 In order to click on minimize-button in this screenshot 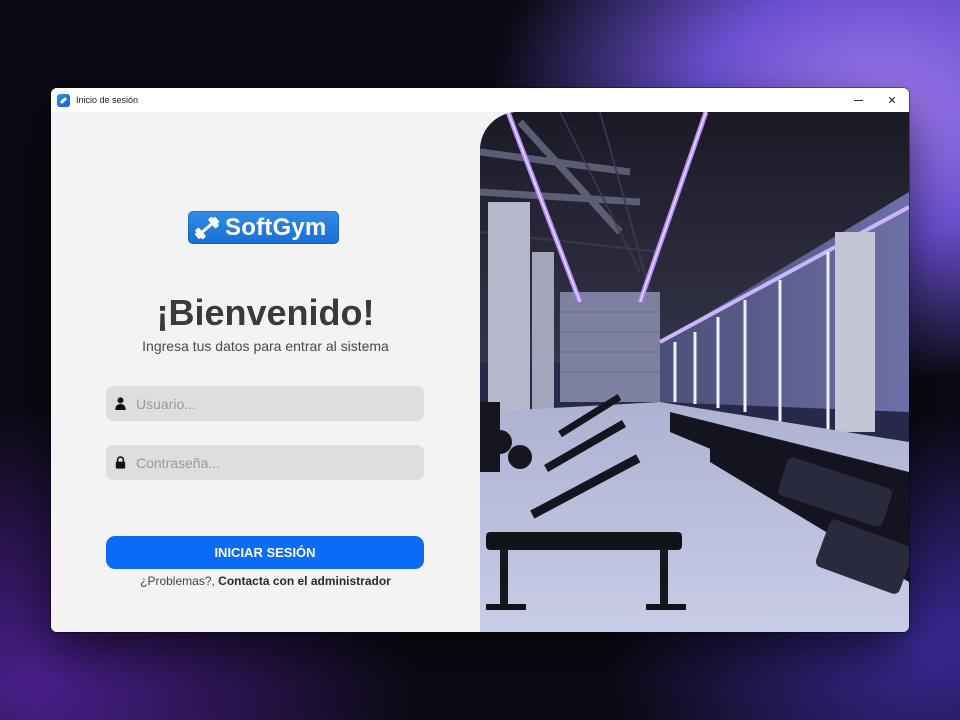, I will do `click(858, 100)`.